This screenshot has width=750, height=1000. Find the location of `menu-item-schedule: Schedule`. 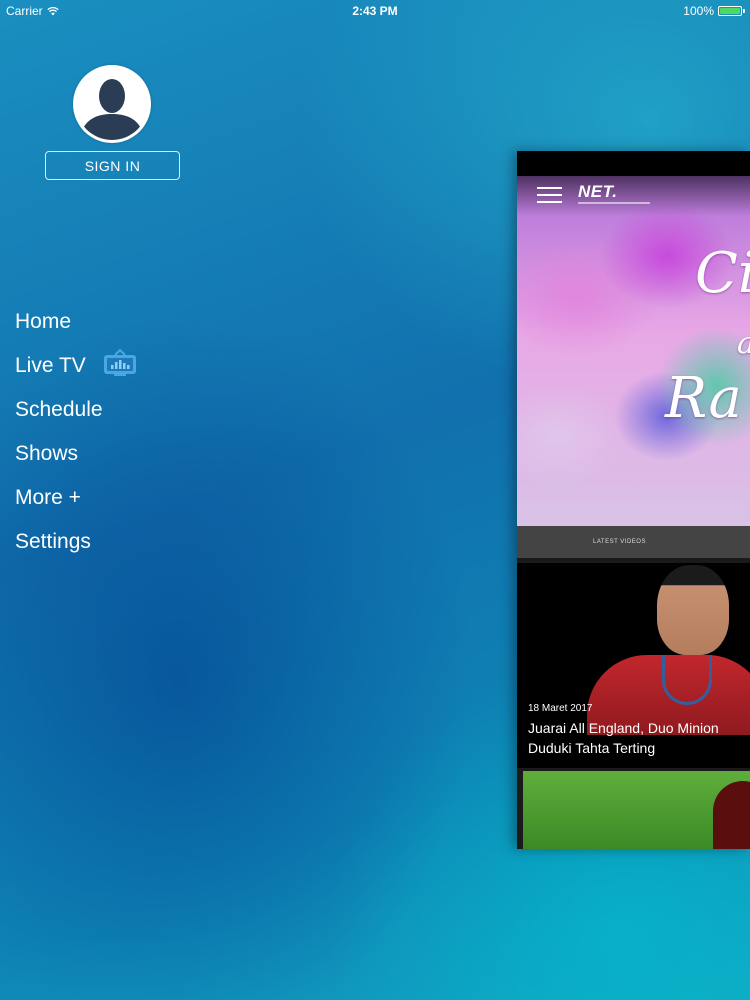

menu-item-schedule: Schedule is located at coordinates (76, 410).